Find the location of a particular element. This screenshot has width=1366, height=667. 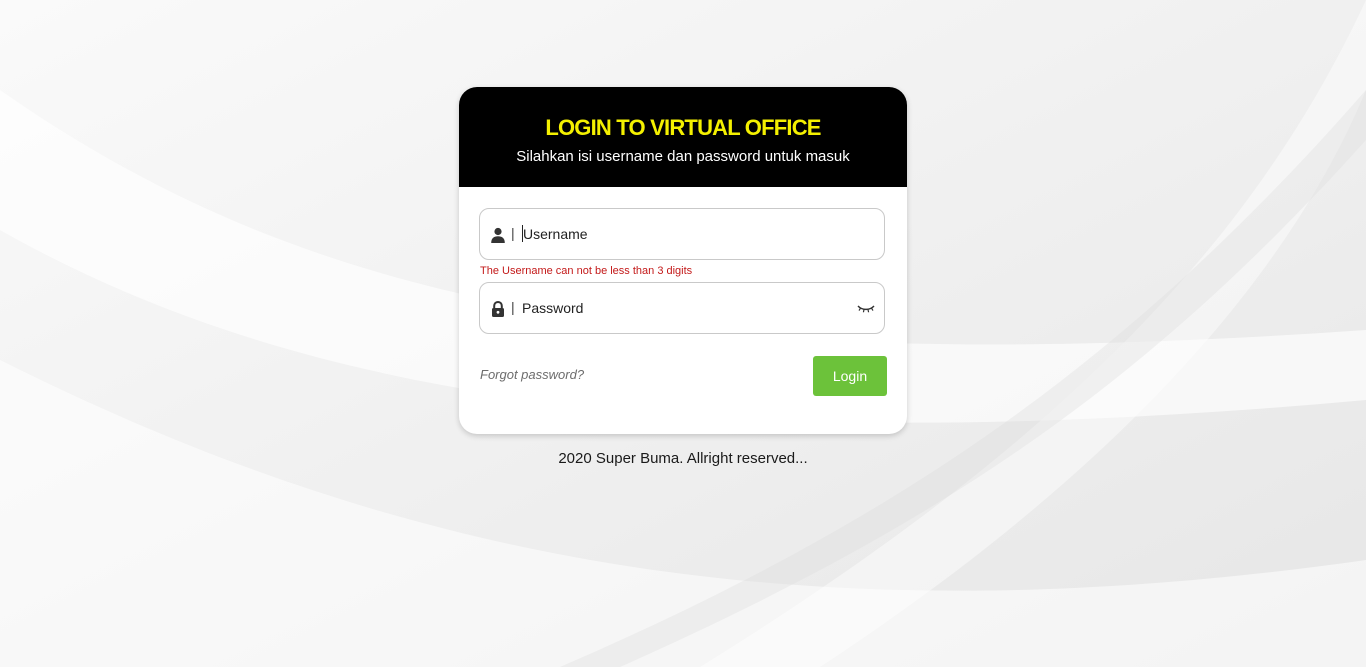

username-placeholder: Username is located at coordinates (555, 234).